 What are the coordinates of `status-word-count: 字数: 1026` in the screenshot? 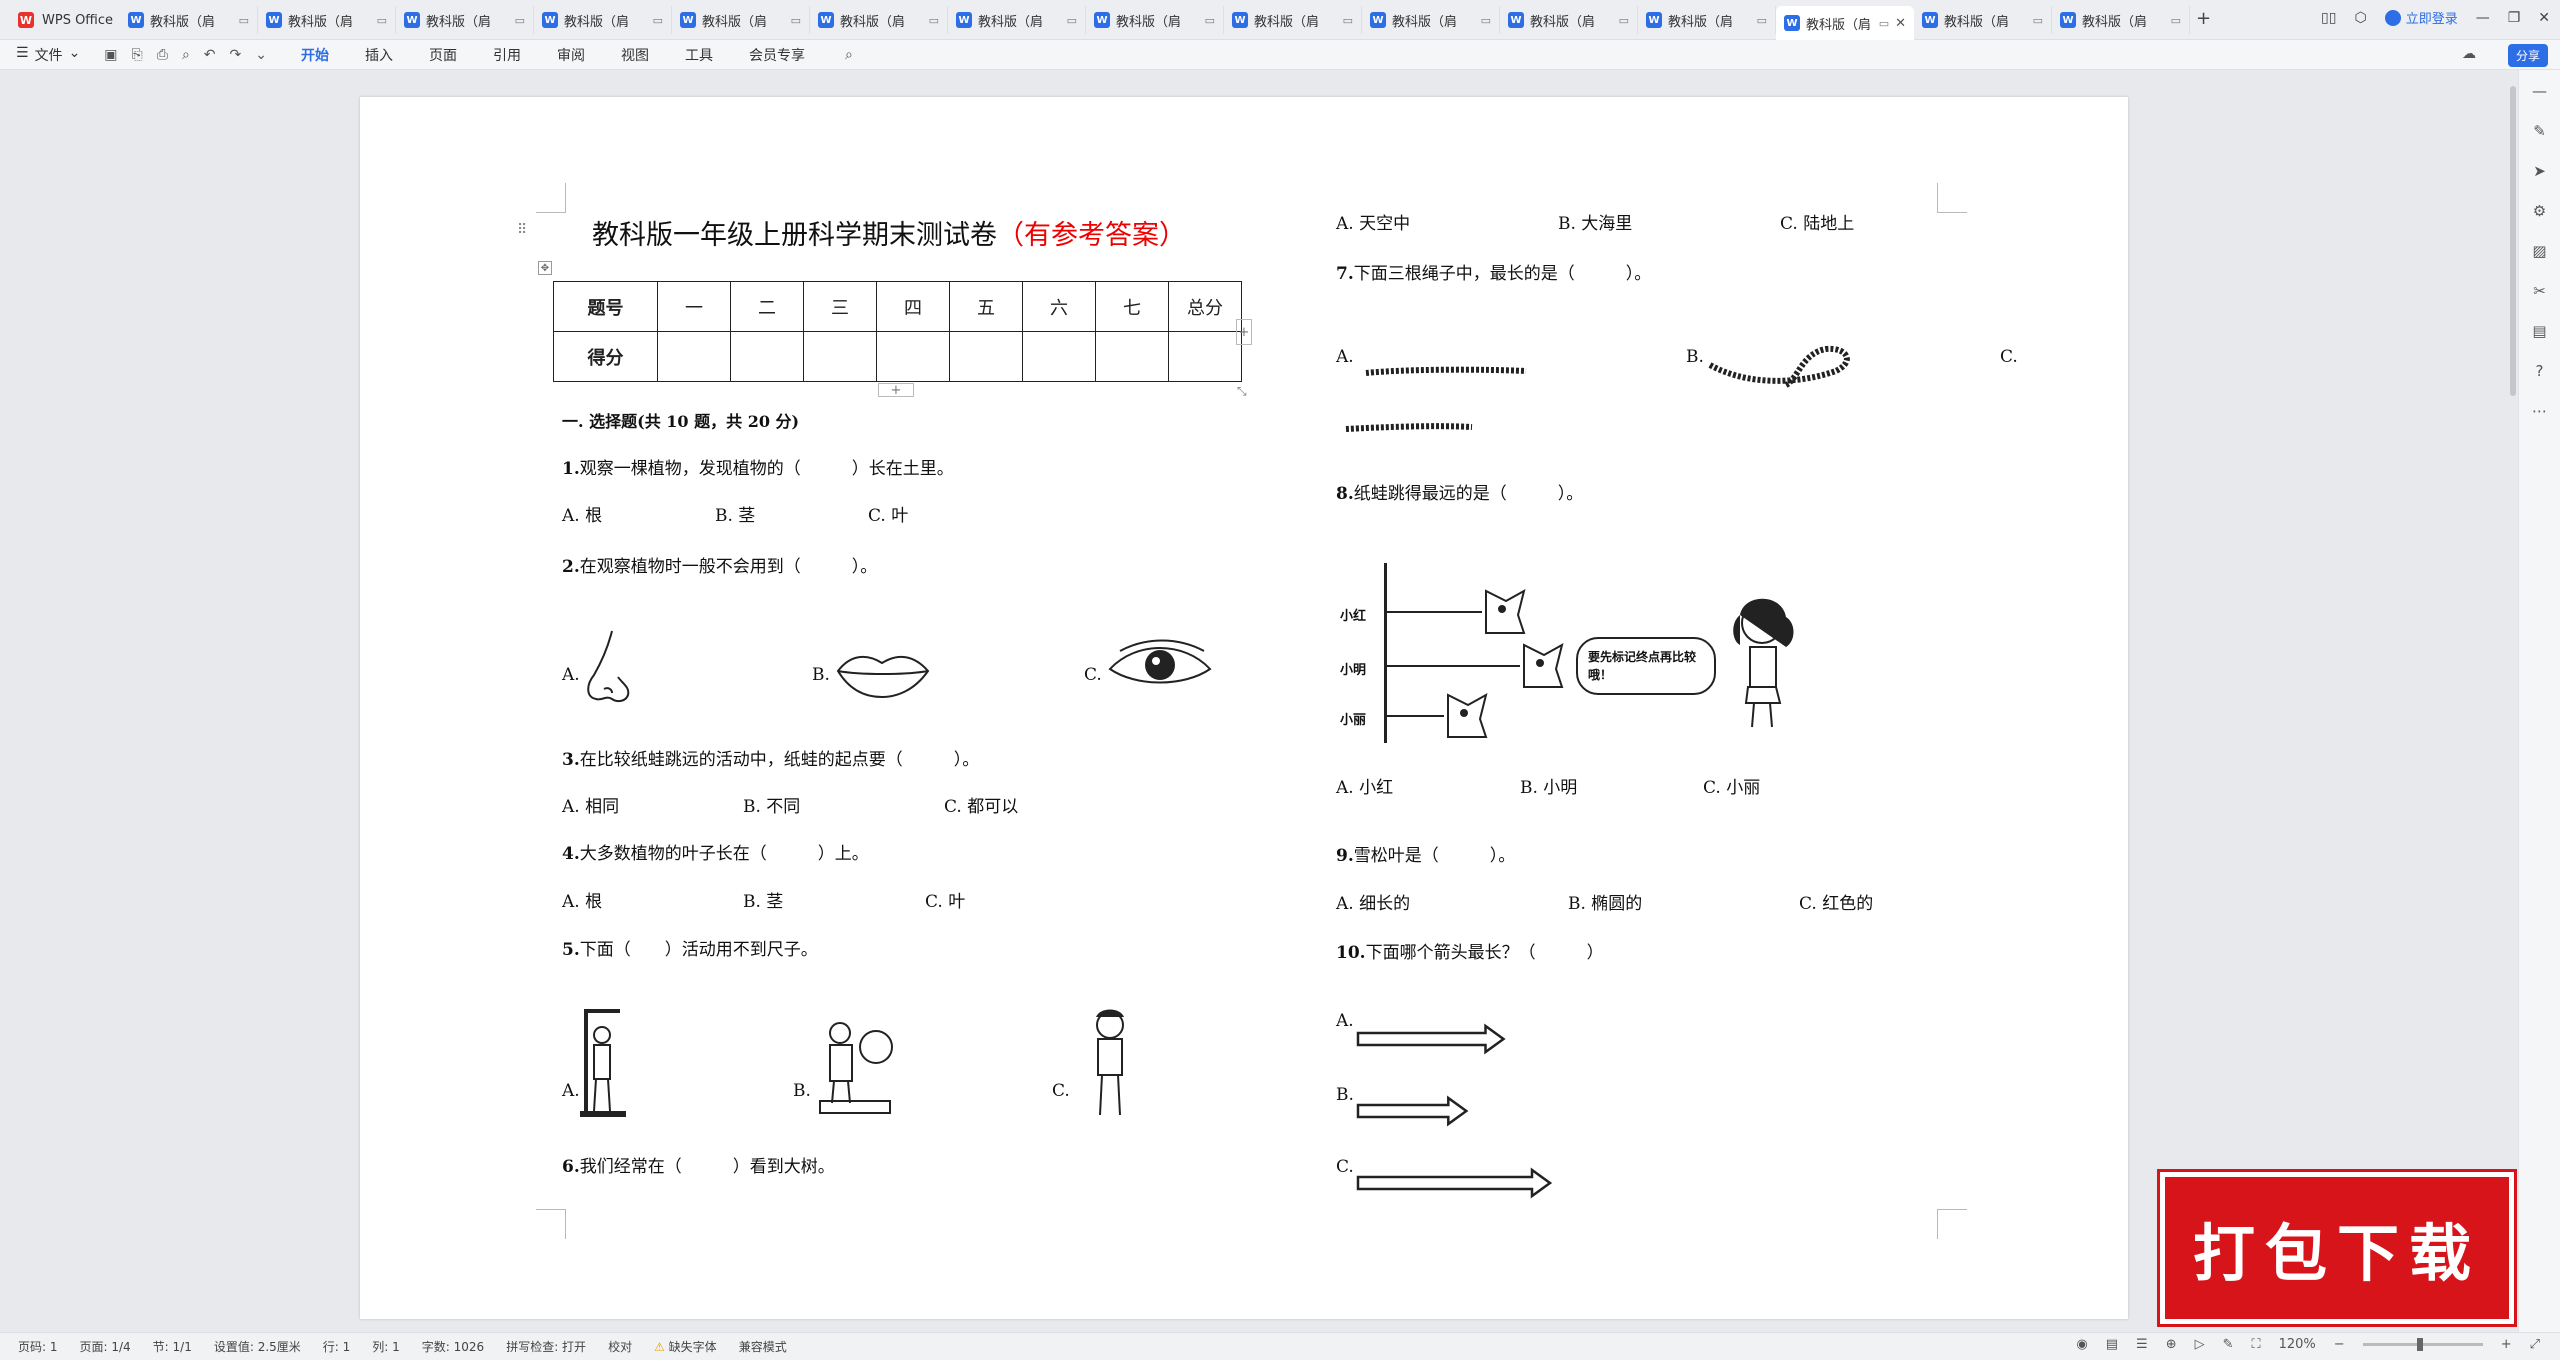 It's located at (453, 1346).